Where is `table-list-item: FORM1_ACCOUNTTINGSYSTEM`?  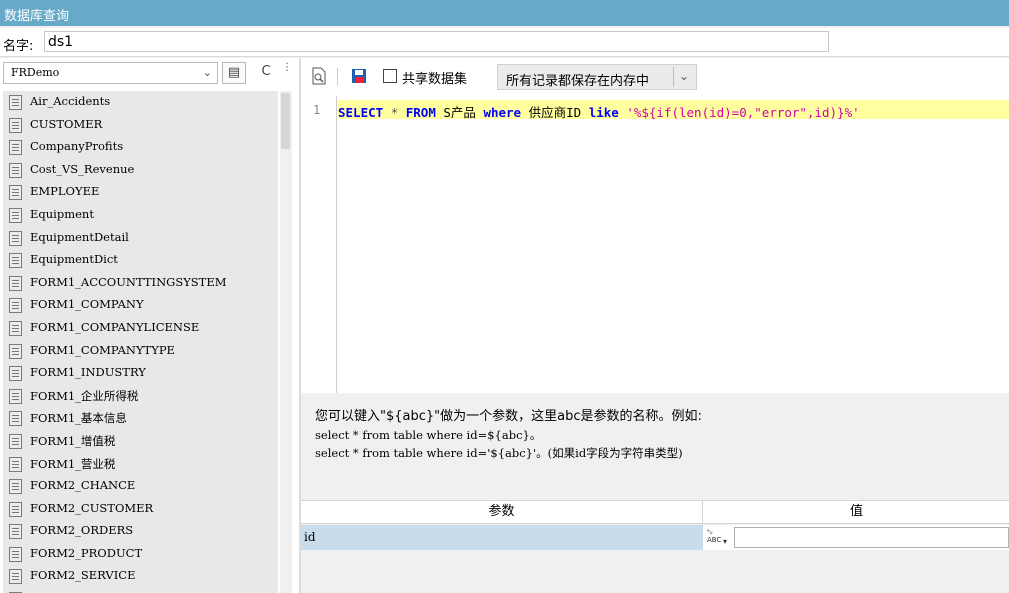
table-list-item: FORM1_ACCOUNTTINGSYSTEM is located at coordinates (140, 283).